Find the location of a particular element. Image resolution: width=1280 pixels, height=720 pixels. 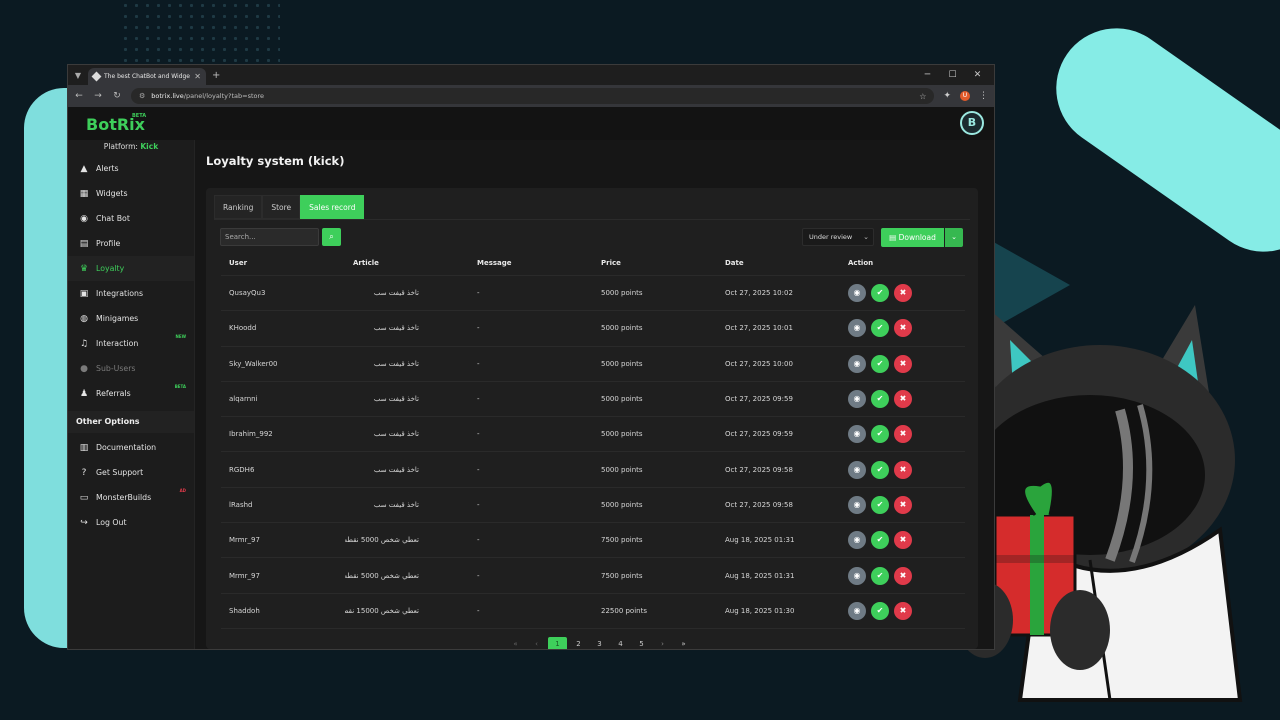

back-arrow-icon: ← is located at coordinates (79, 96).